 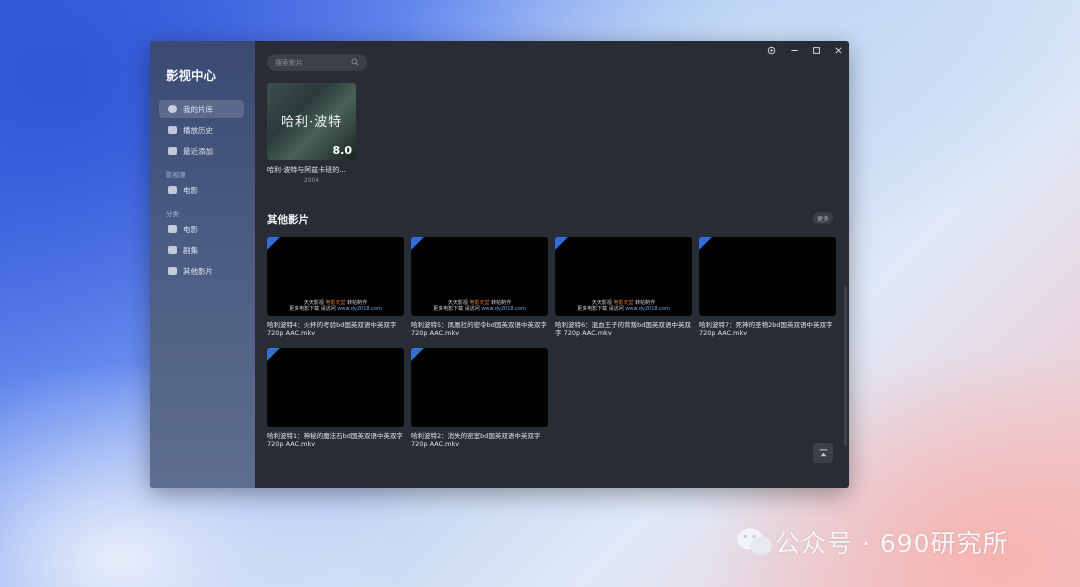 What do you see at coordinates (892, 543) in the screenshot?
I see `watermark-text: 公众号 · 690研究所` at bounding box center [892, 543].